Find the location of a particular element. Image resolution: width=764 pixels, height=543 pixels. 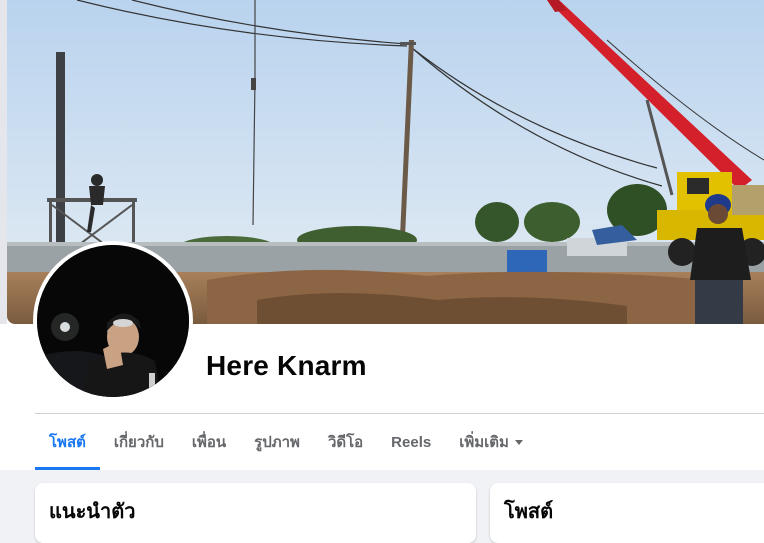

tab-about: เกี่ยวกับ is located at coordinates (139, 442).